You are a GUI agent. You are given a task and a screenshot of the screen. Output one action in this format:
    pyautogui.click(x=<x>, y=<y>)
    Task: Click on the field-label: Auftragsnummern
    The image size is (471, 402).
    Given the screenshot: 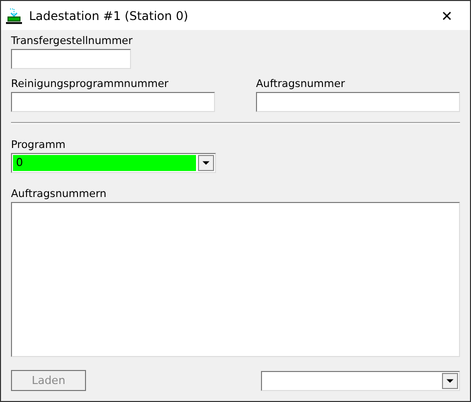 What is the action you would take?
    pyautogui.click(x=59, y=194)
    